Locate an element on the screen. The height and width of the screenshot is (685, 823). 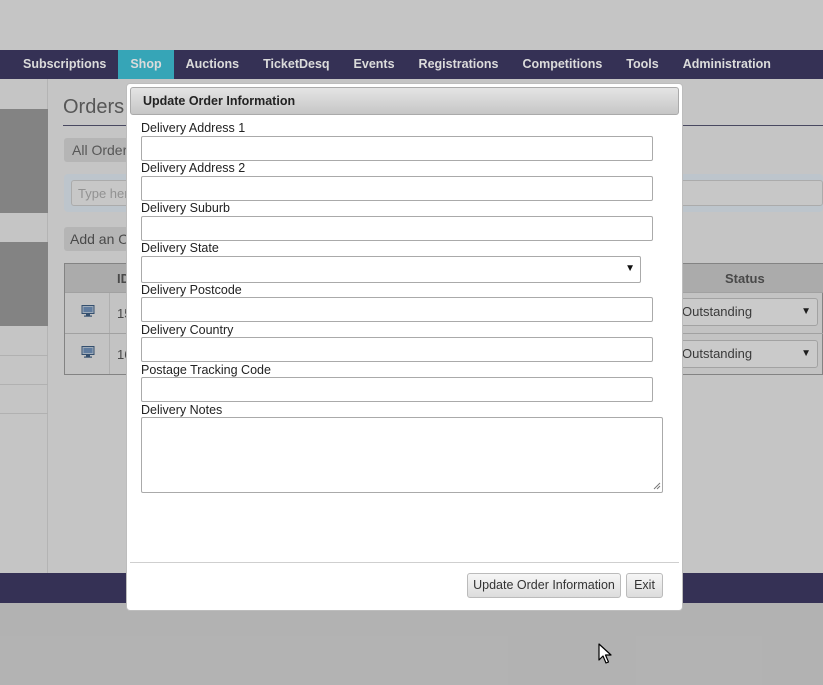
dialog-footer-divider is located at coordinates (404, 562).